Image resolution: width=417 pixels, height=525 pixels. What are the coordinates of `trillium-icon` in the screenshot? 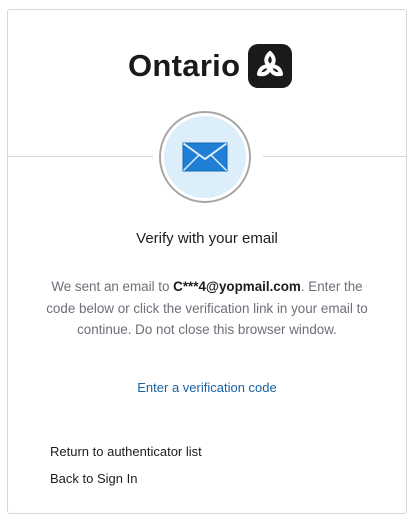 It's located at (270, 66).